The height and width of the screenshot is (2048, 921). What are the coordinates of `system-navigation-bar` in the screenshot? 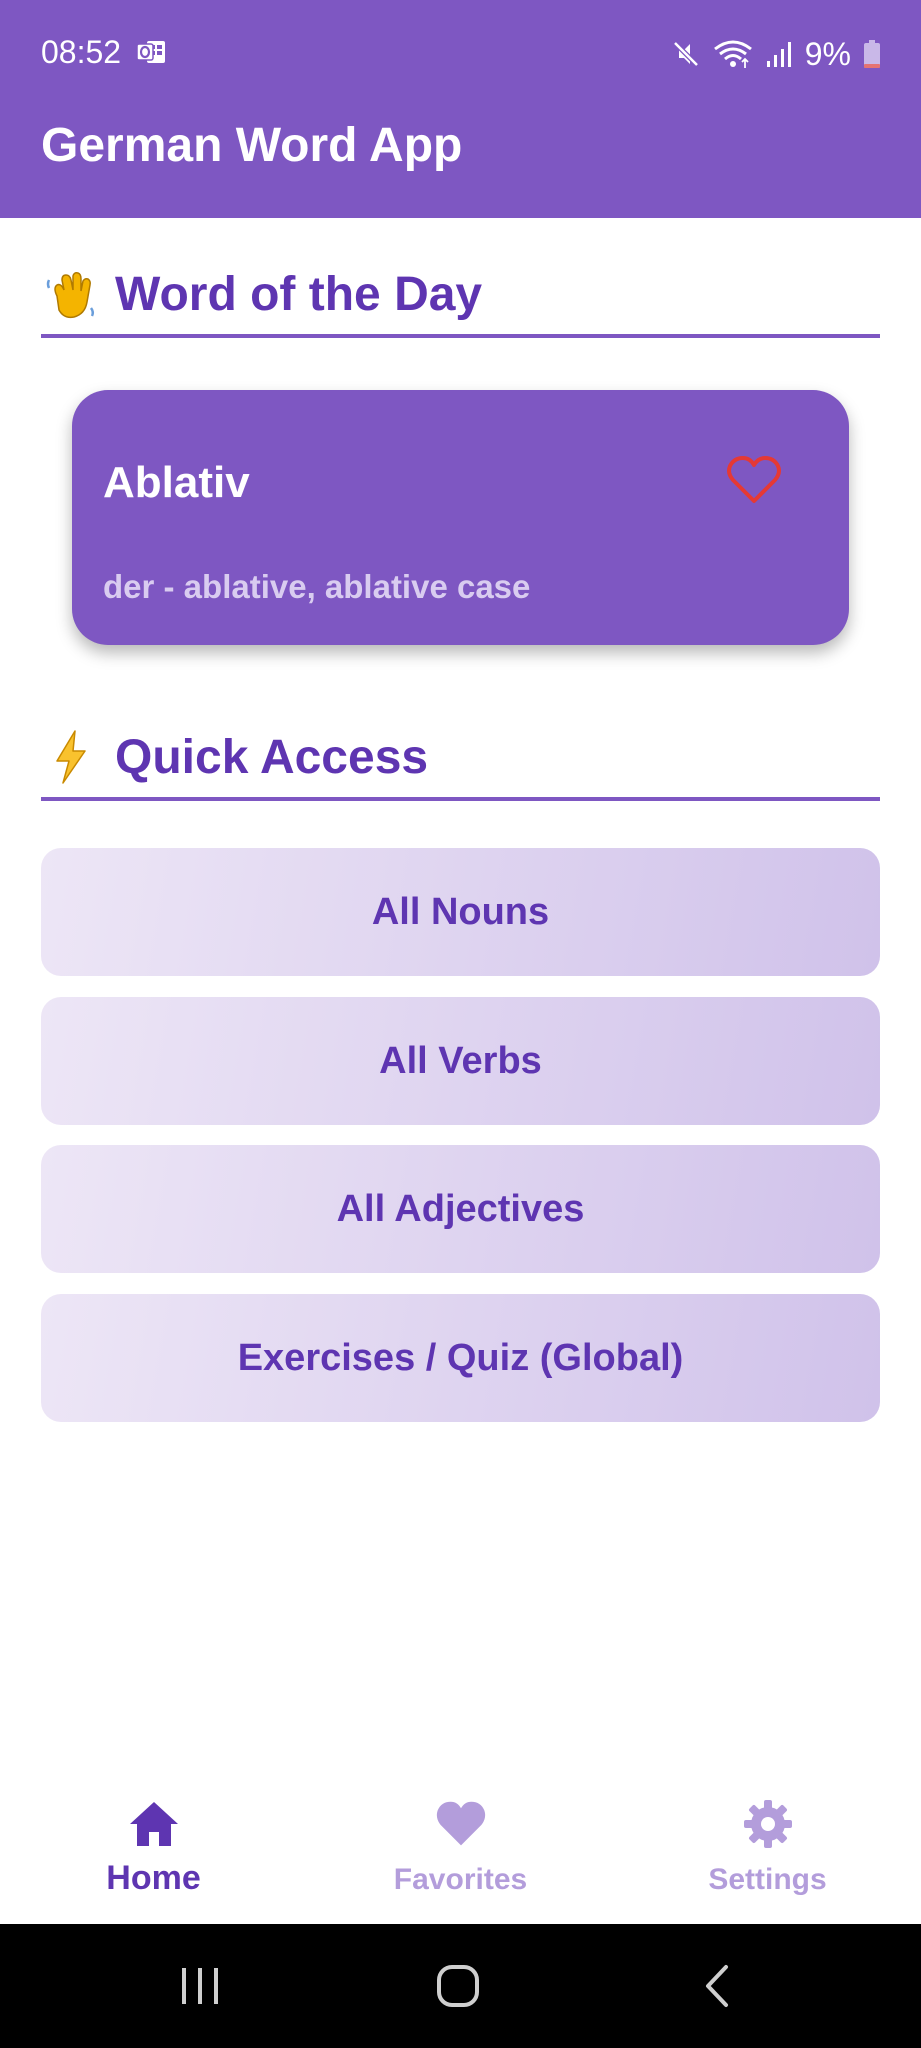 It's located at (460, 1986).